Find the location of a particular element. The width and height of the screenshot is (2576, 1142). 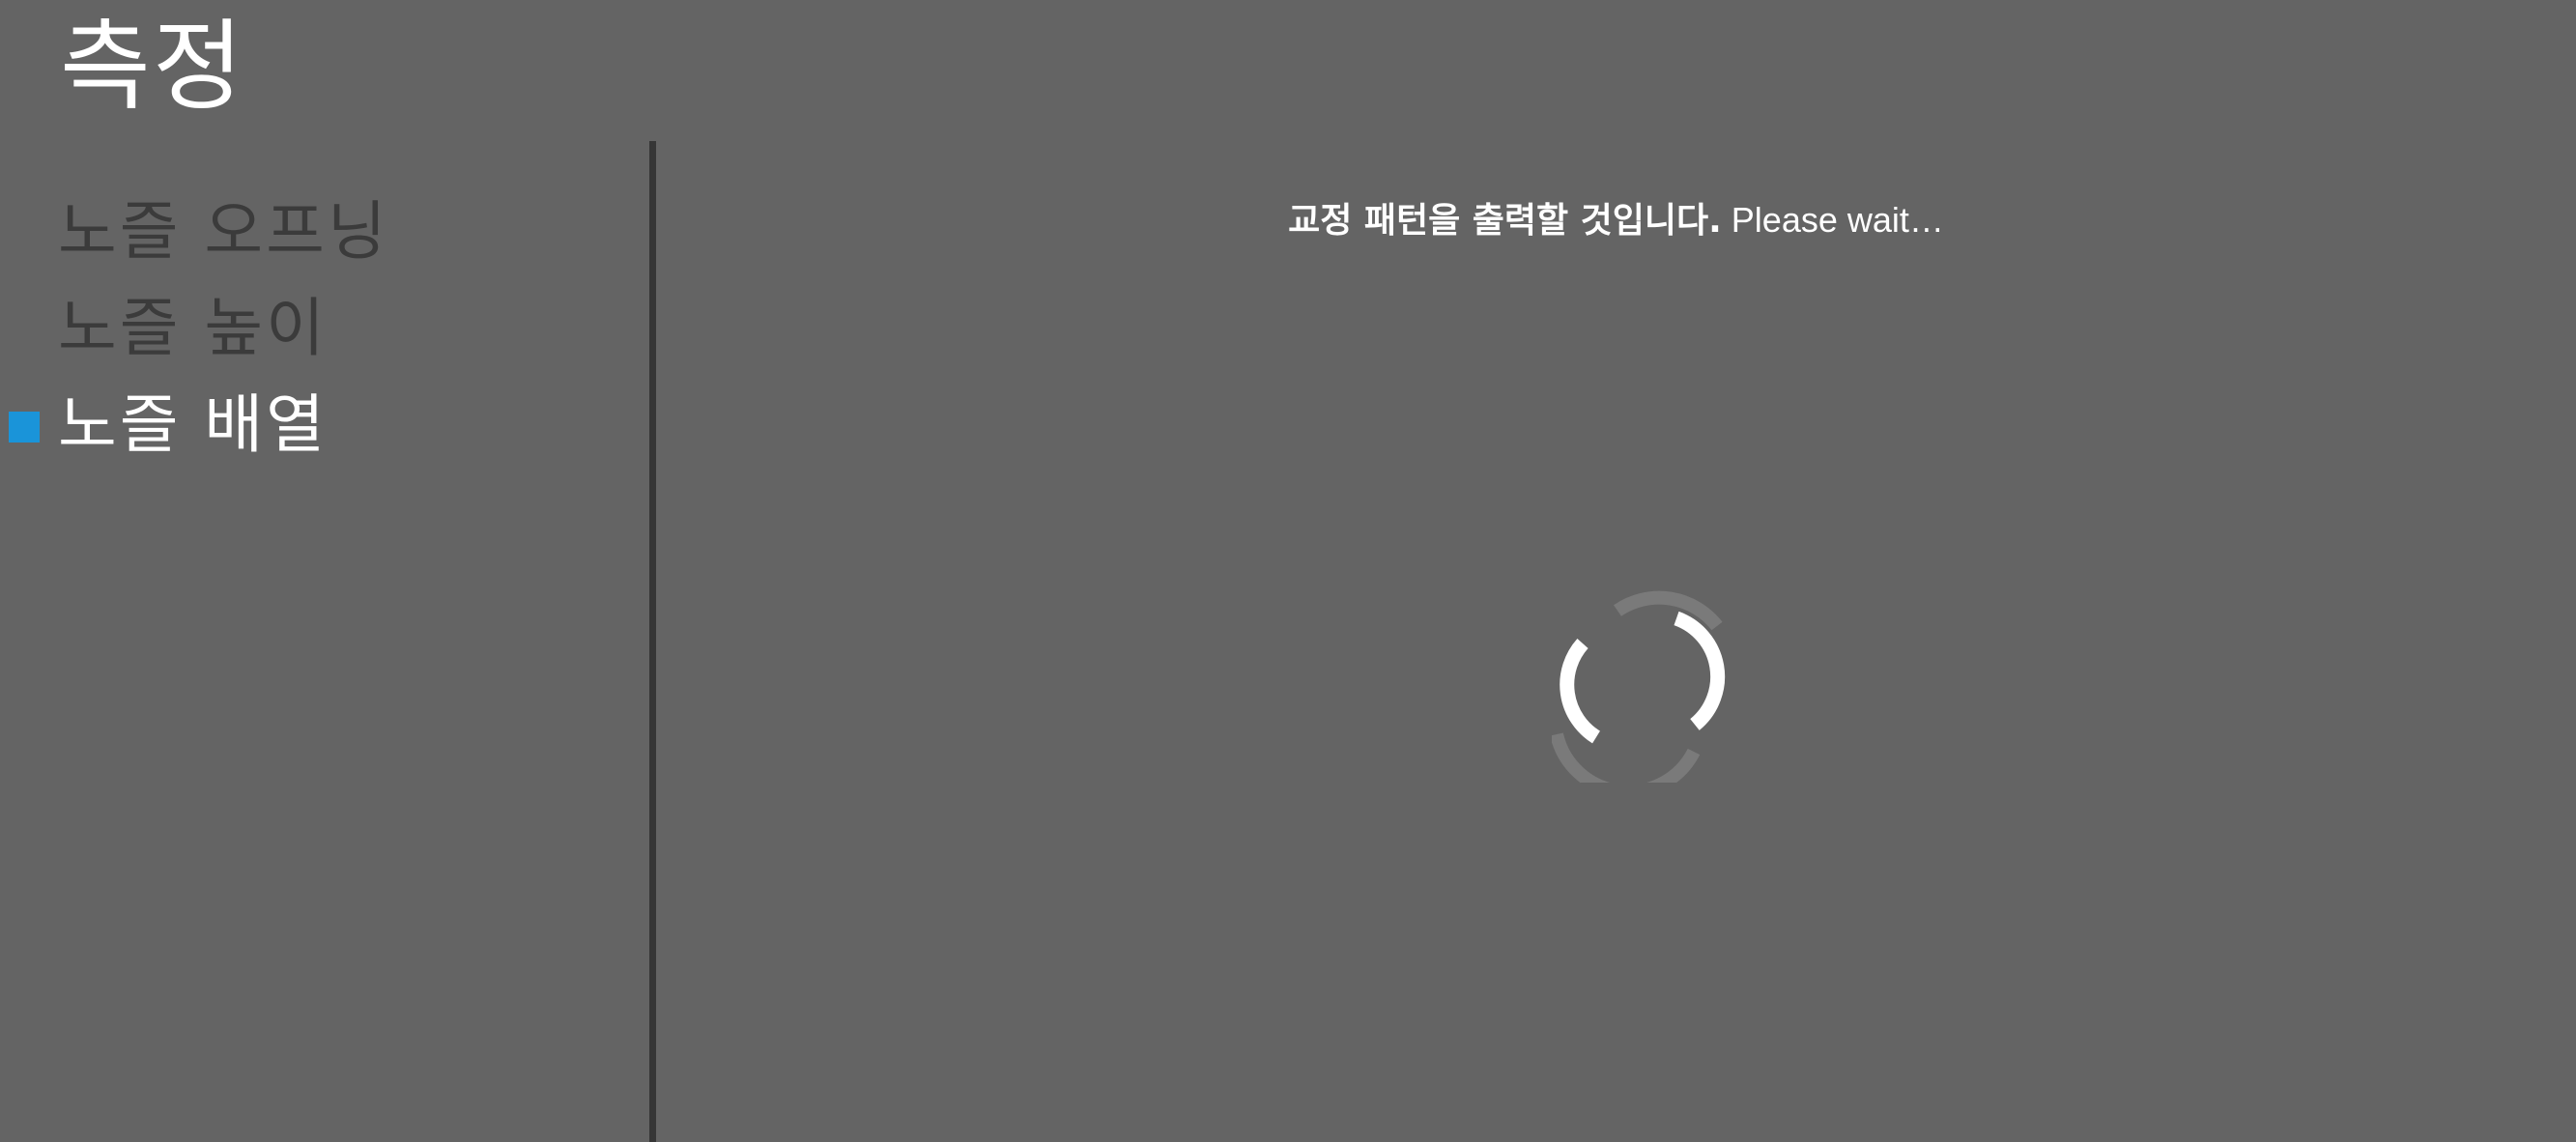

sidebar-item-label: 노즐 배열 is located at coordinates (193, 424).